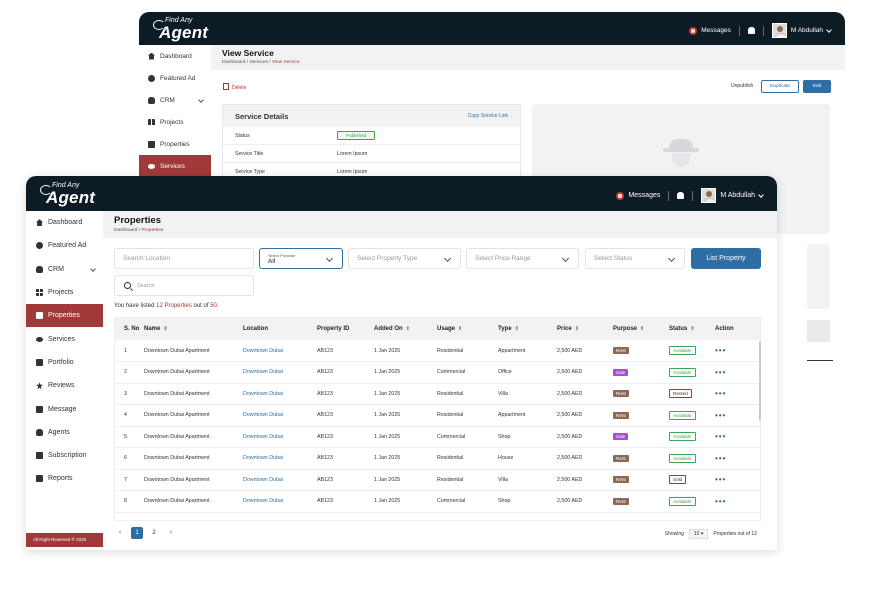 The height and width of the screenshot is (590, 873). Describe the element at coordinates (635, 258) in the screenshot. I see `status-select: Select Status` at that location.